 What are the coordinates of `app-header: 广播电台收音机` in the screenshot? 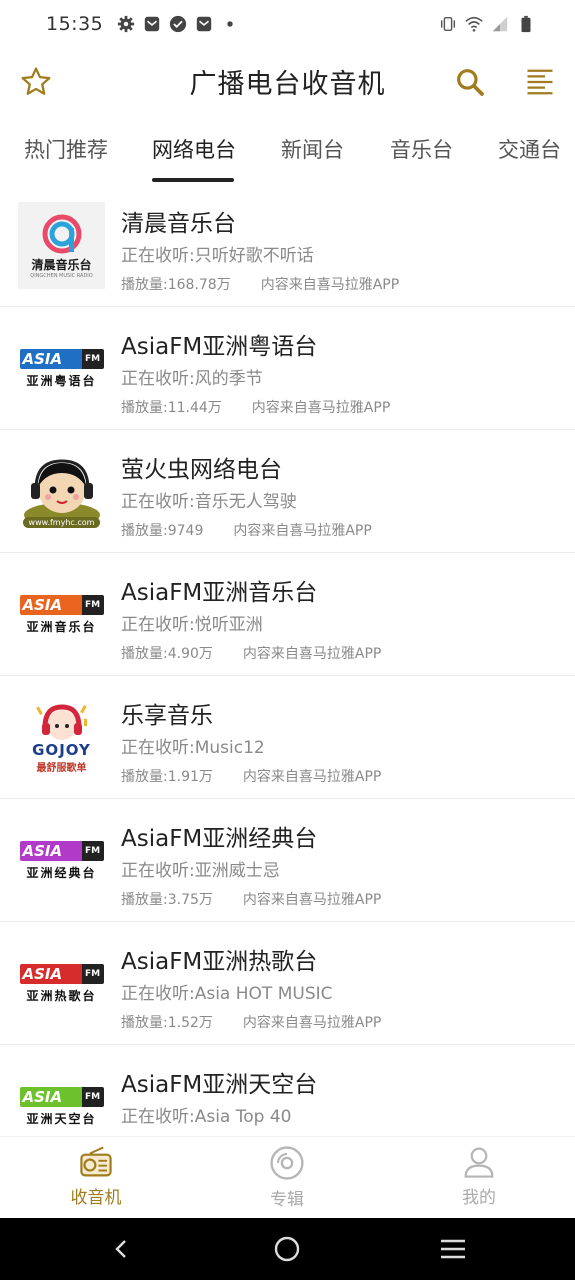 It's located at (287, 81).